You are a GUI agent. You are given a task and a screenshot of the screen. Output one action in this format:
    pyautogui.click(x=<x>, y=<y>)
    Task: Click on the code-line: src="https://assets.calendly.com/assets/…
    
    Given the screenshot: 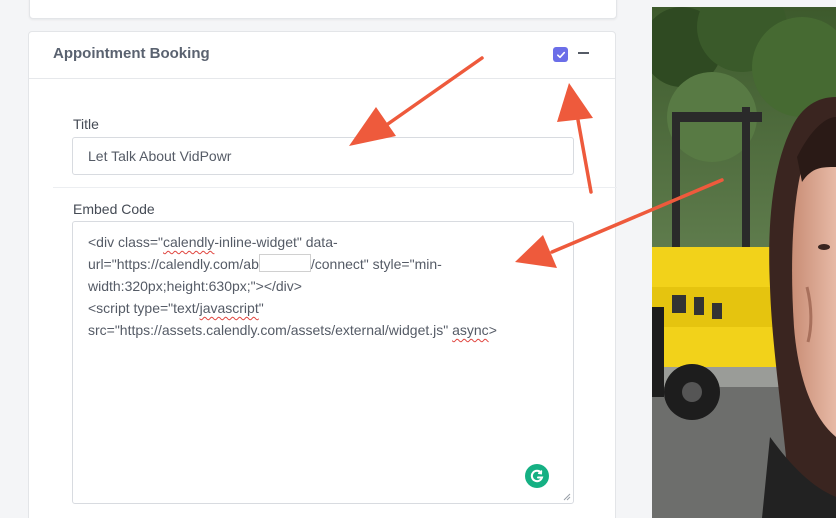 What is the action you would take?
    pyautogui.click(x=292, y=330)
    